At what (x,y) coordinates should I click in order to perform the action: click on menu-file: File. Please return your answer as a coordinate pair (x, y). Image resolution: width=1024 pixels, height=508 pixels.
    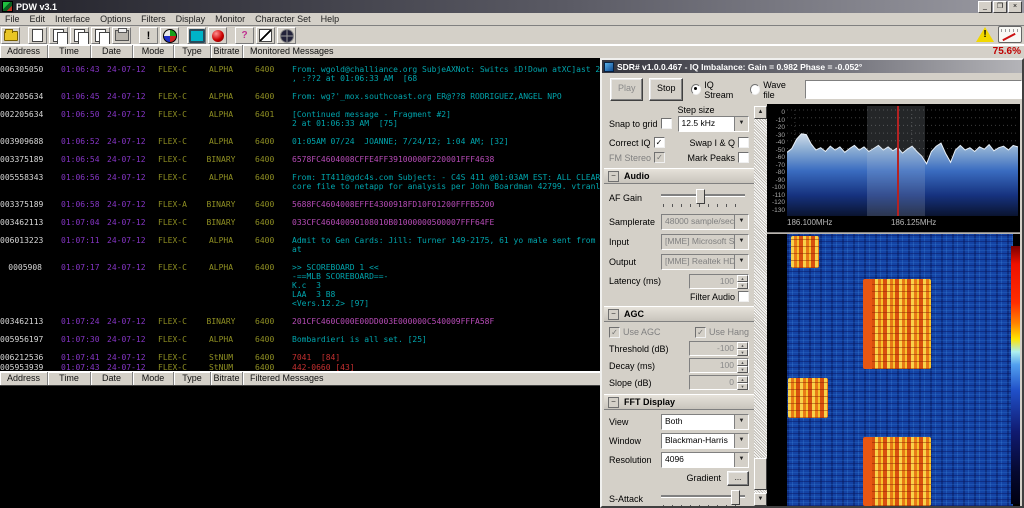
    Looking at the image, I should click on (12, 19).